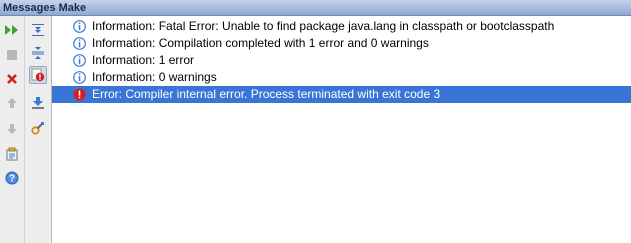  I want to click on window-title: Messages Make, so click(45, 8).